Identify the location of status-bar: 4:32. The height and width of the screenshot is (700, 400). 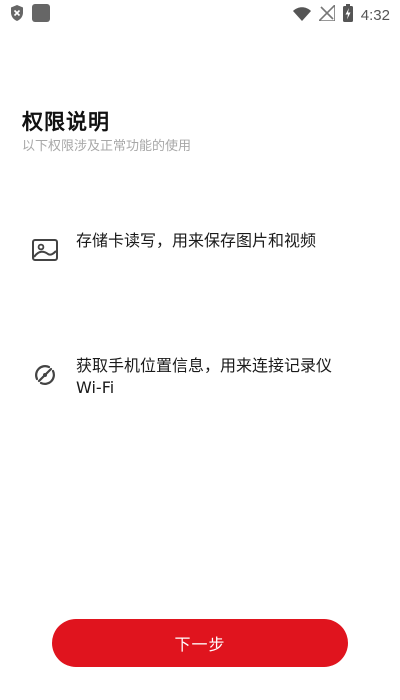
(200, 14).